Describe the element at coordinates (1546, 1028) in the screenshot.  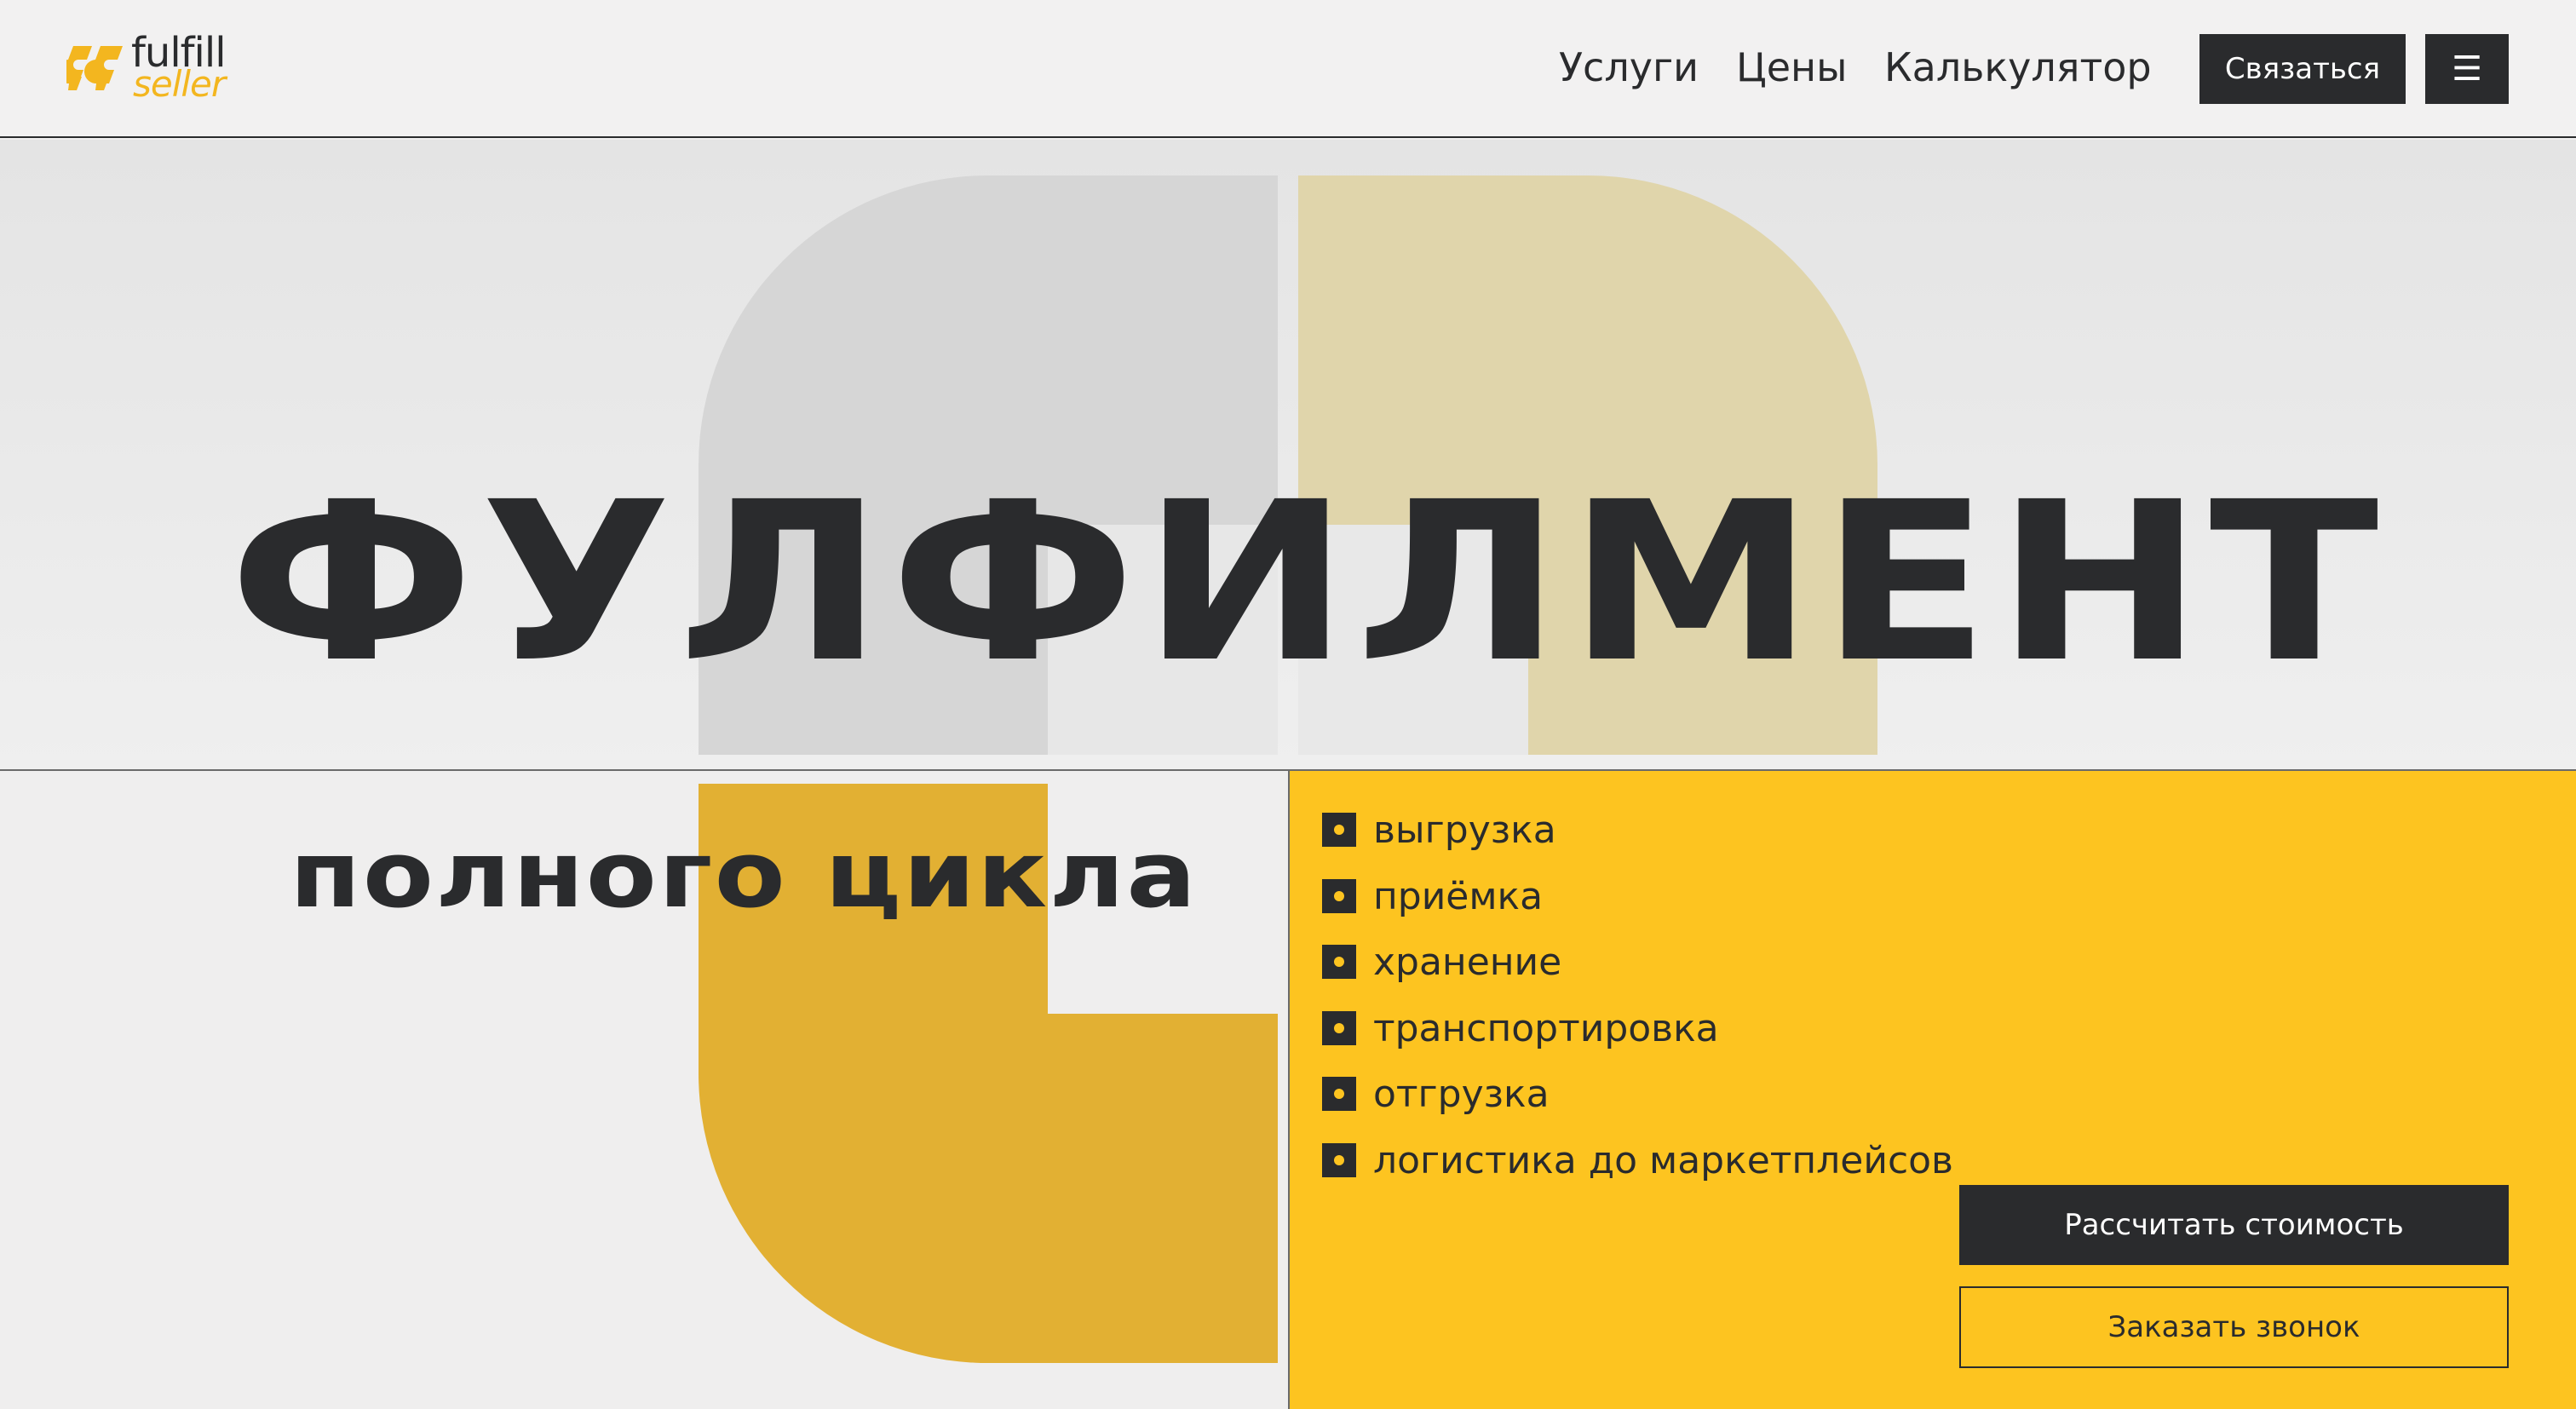
I see `service-label: транспортировка` at that location.